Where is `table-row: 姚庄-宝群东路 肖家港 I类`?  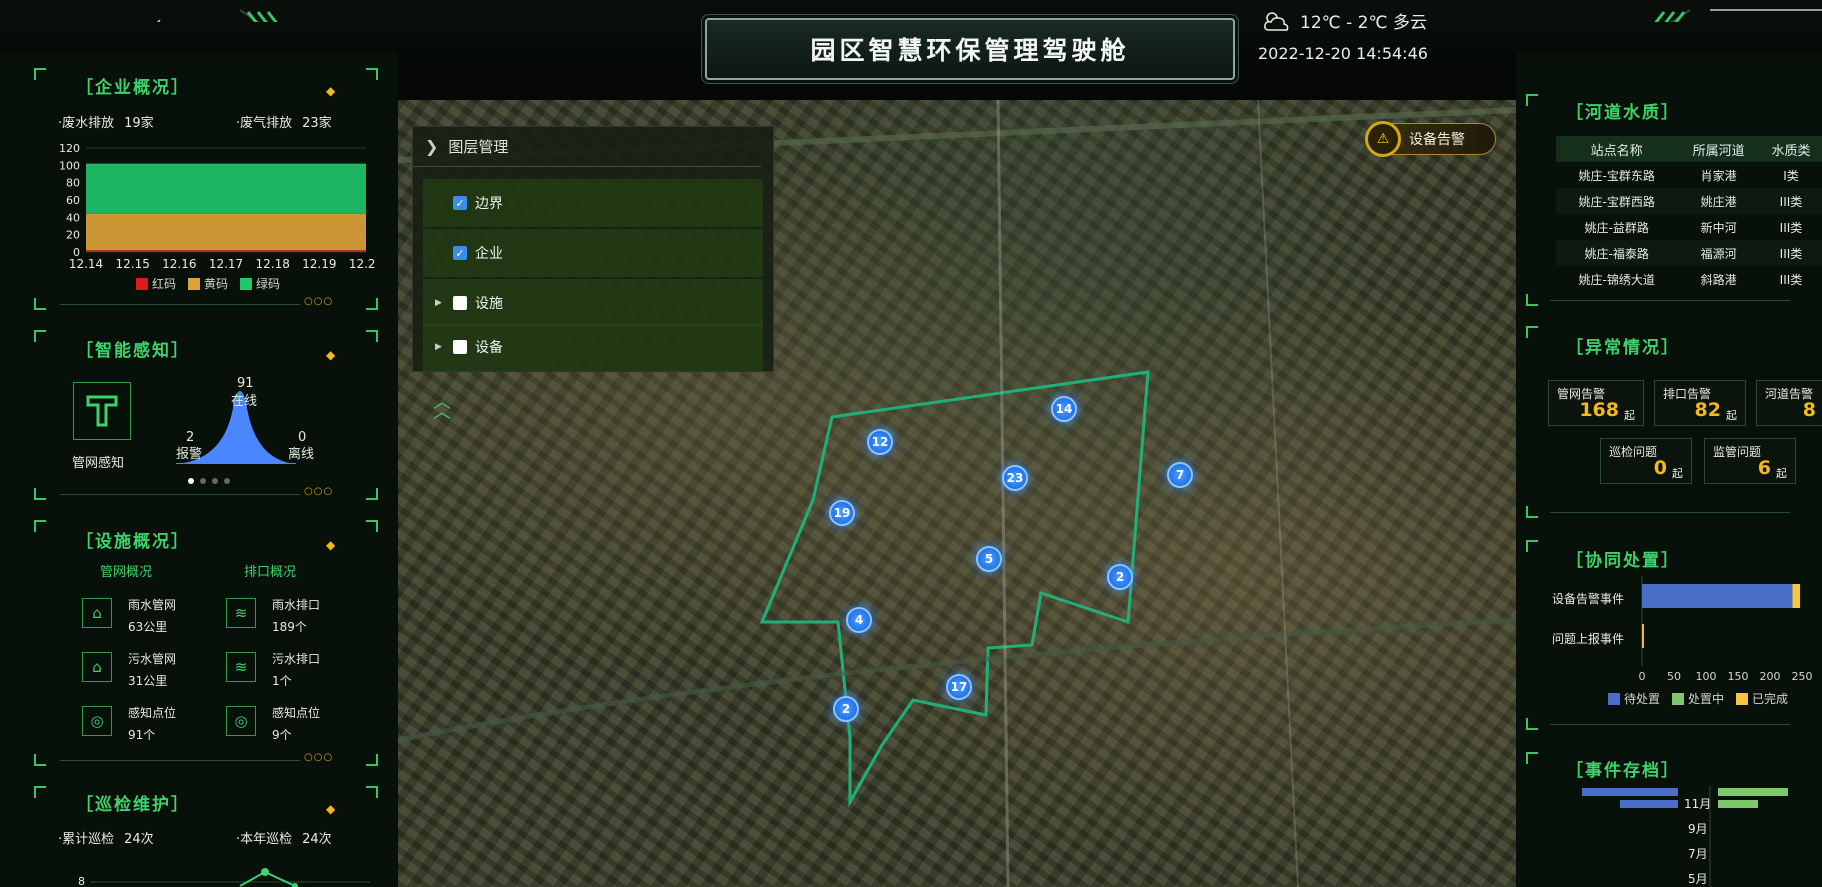
table-row: 姚庄-宝群东路 肖家港 I类 is located at coordinates (1689, 175).